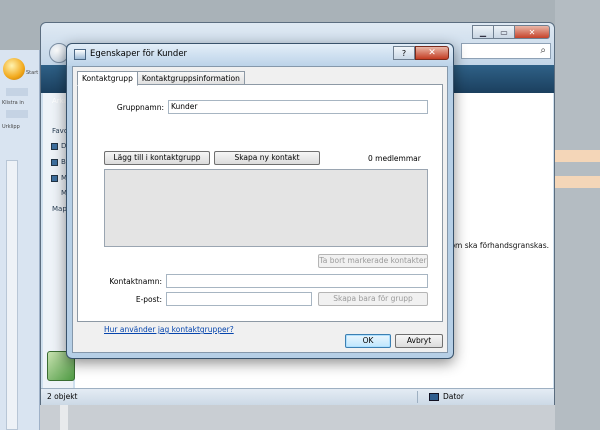  I want to click on ok-button: OK, so click(368, 341).